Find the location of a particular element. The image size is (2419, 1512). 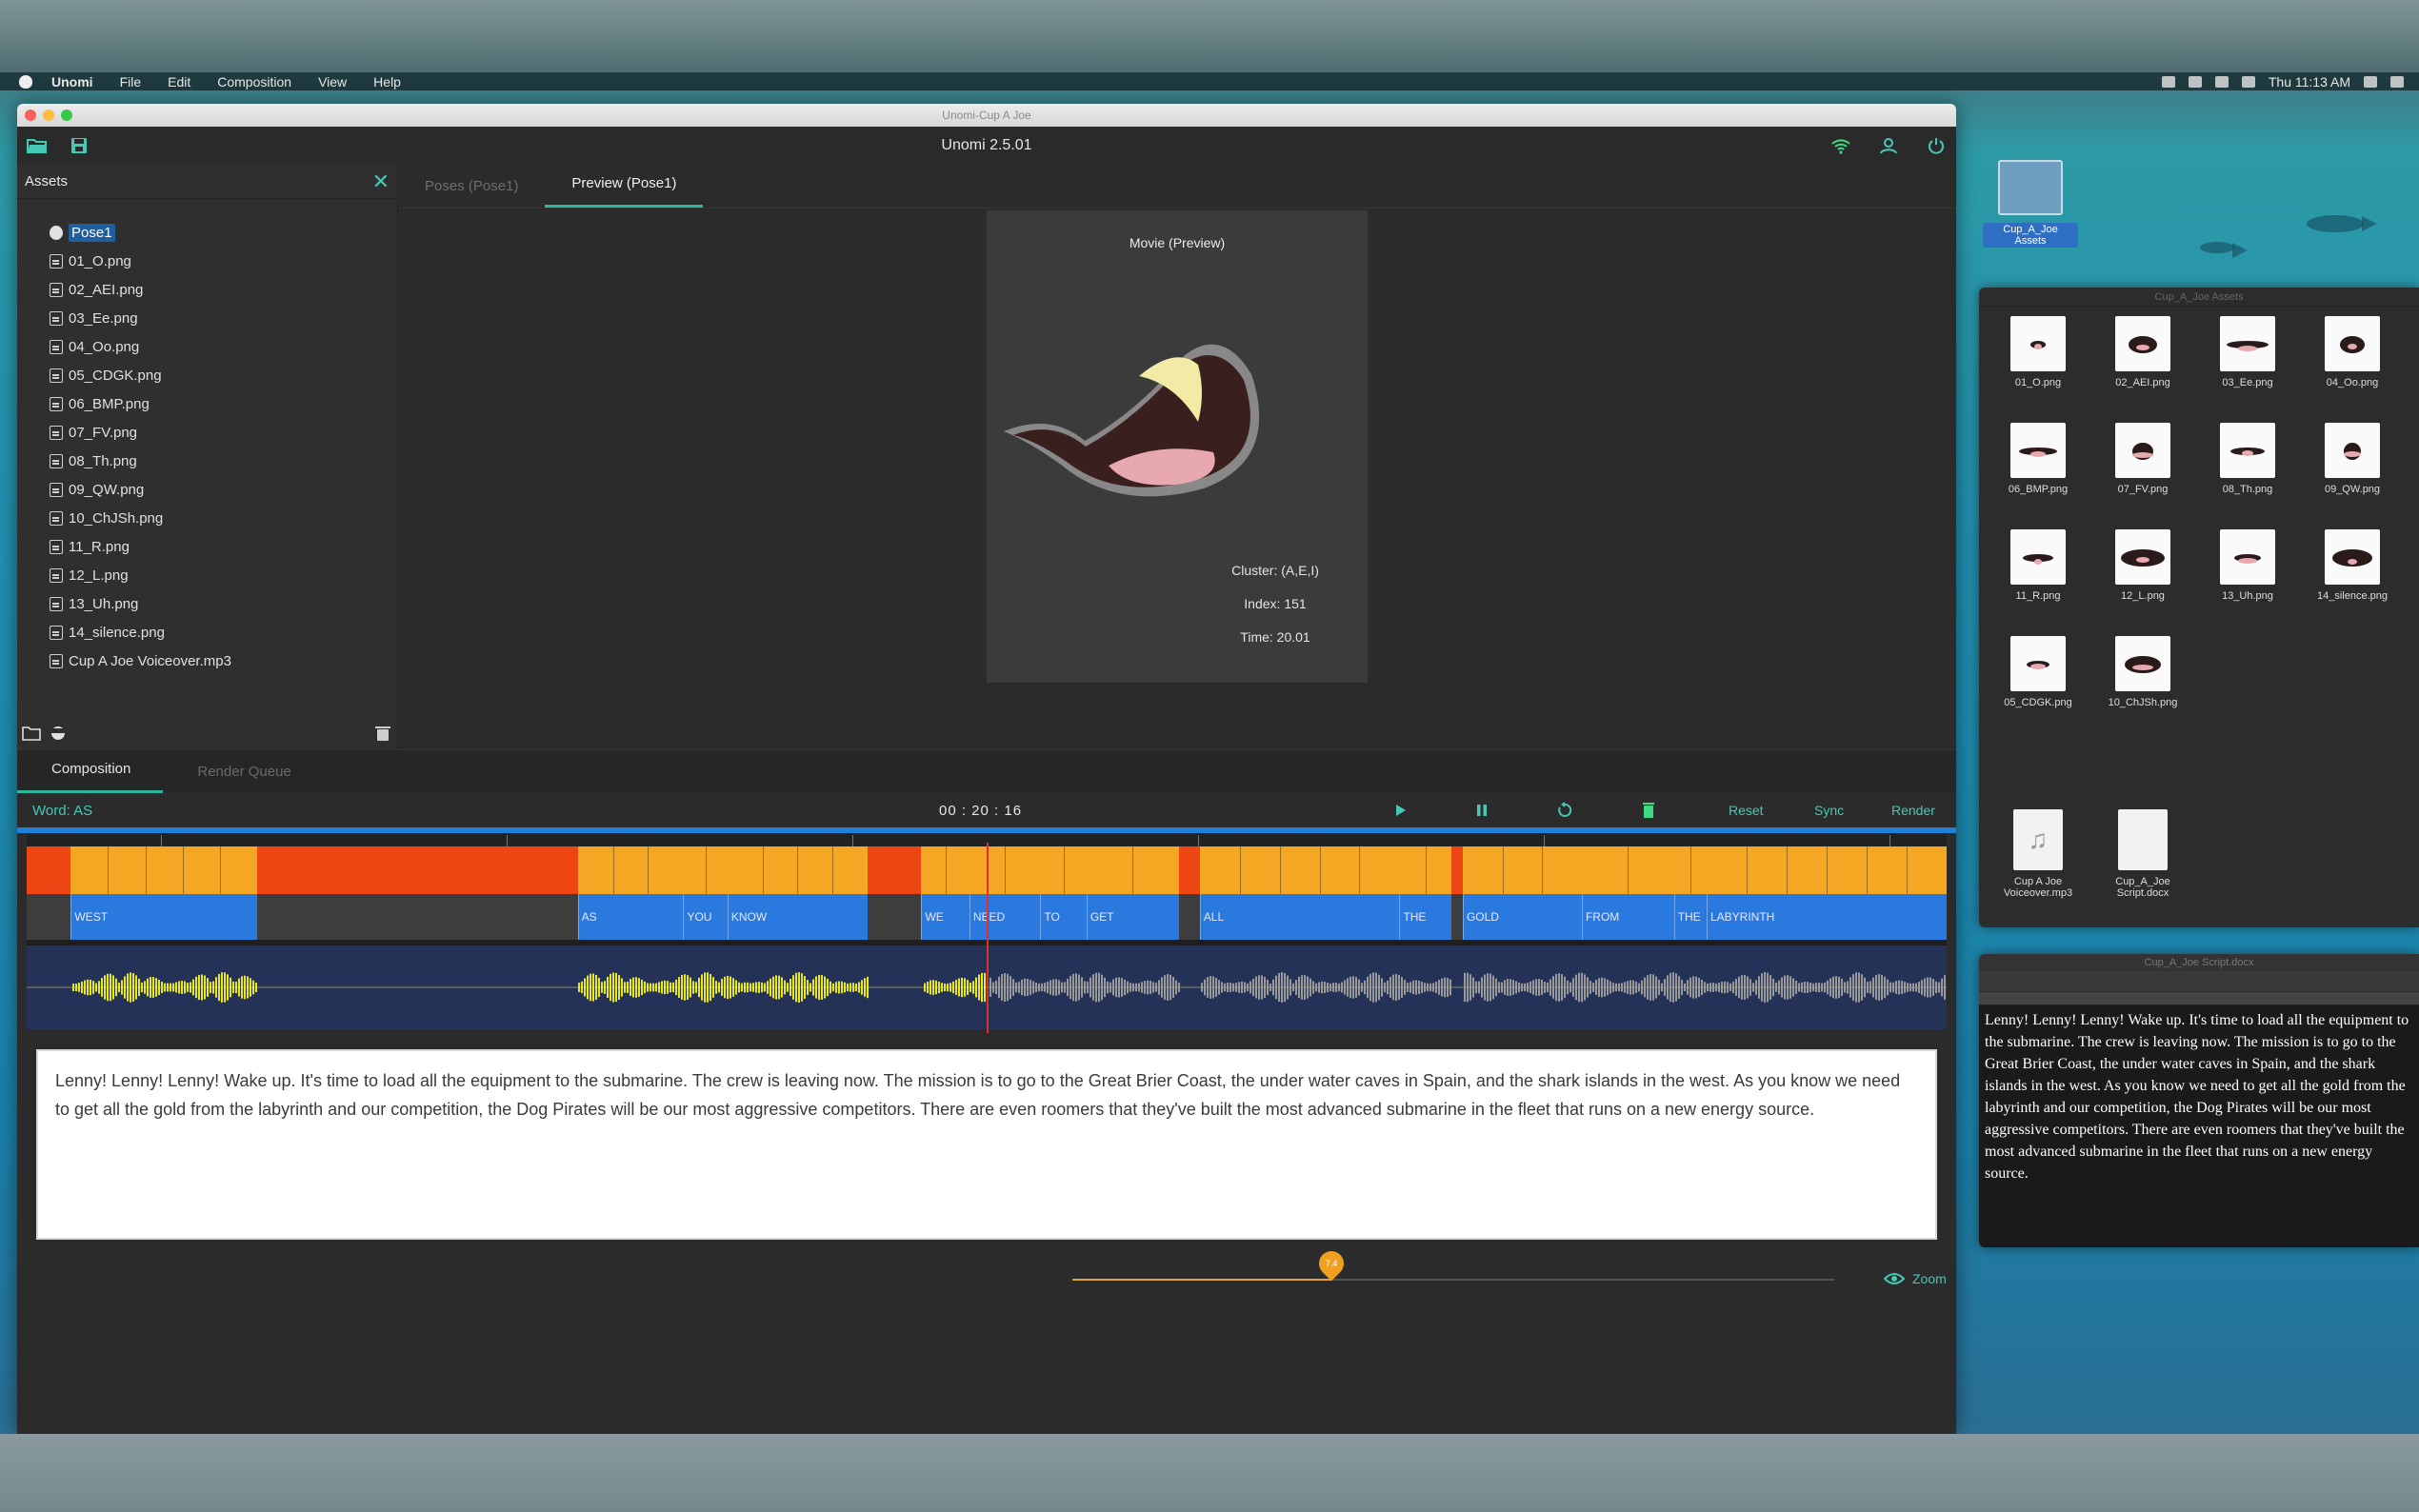

word-block: NEED is located at coordinates (1005, 917).